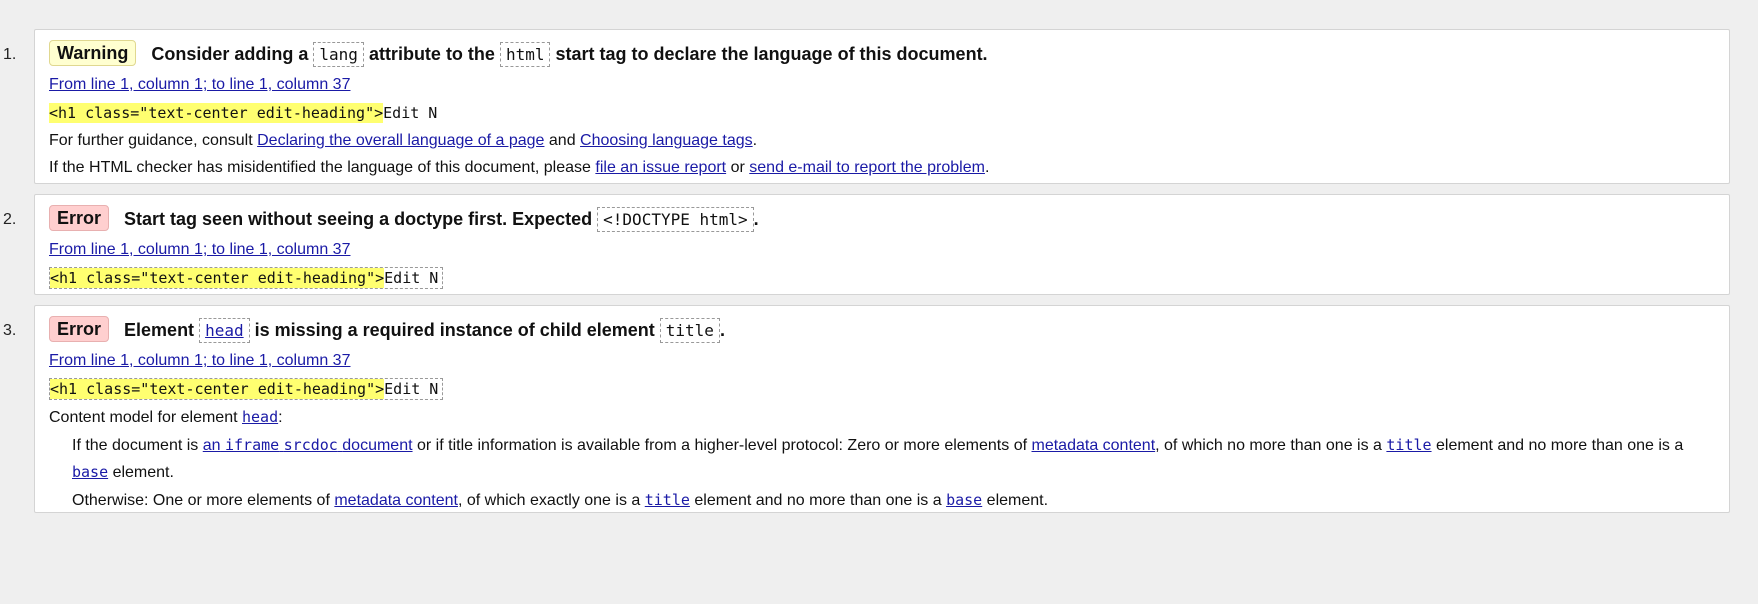  What do you see at coordinates (10, 330) in the screenshot?
I see `message-number: 3.` at bounding box center [10, 330].